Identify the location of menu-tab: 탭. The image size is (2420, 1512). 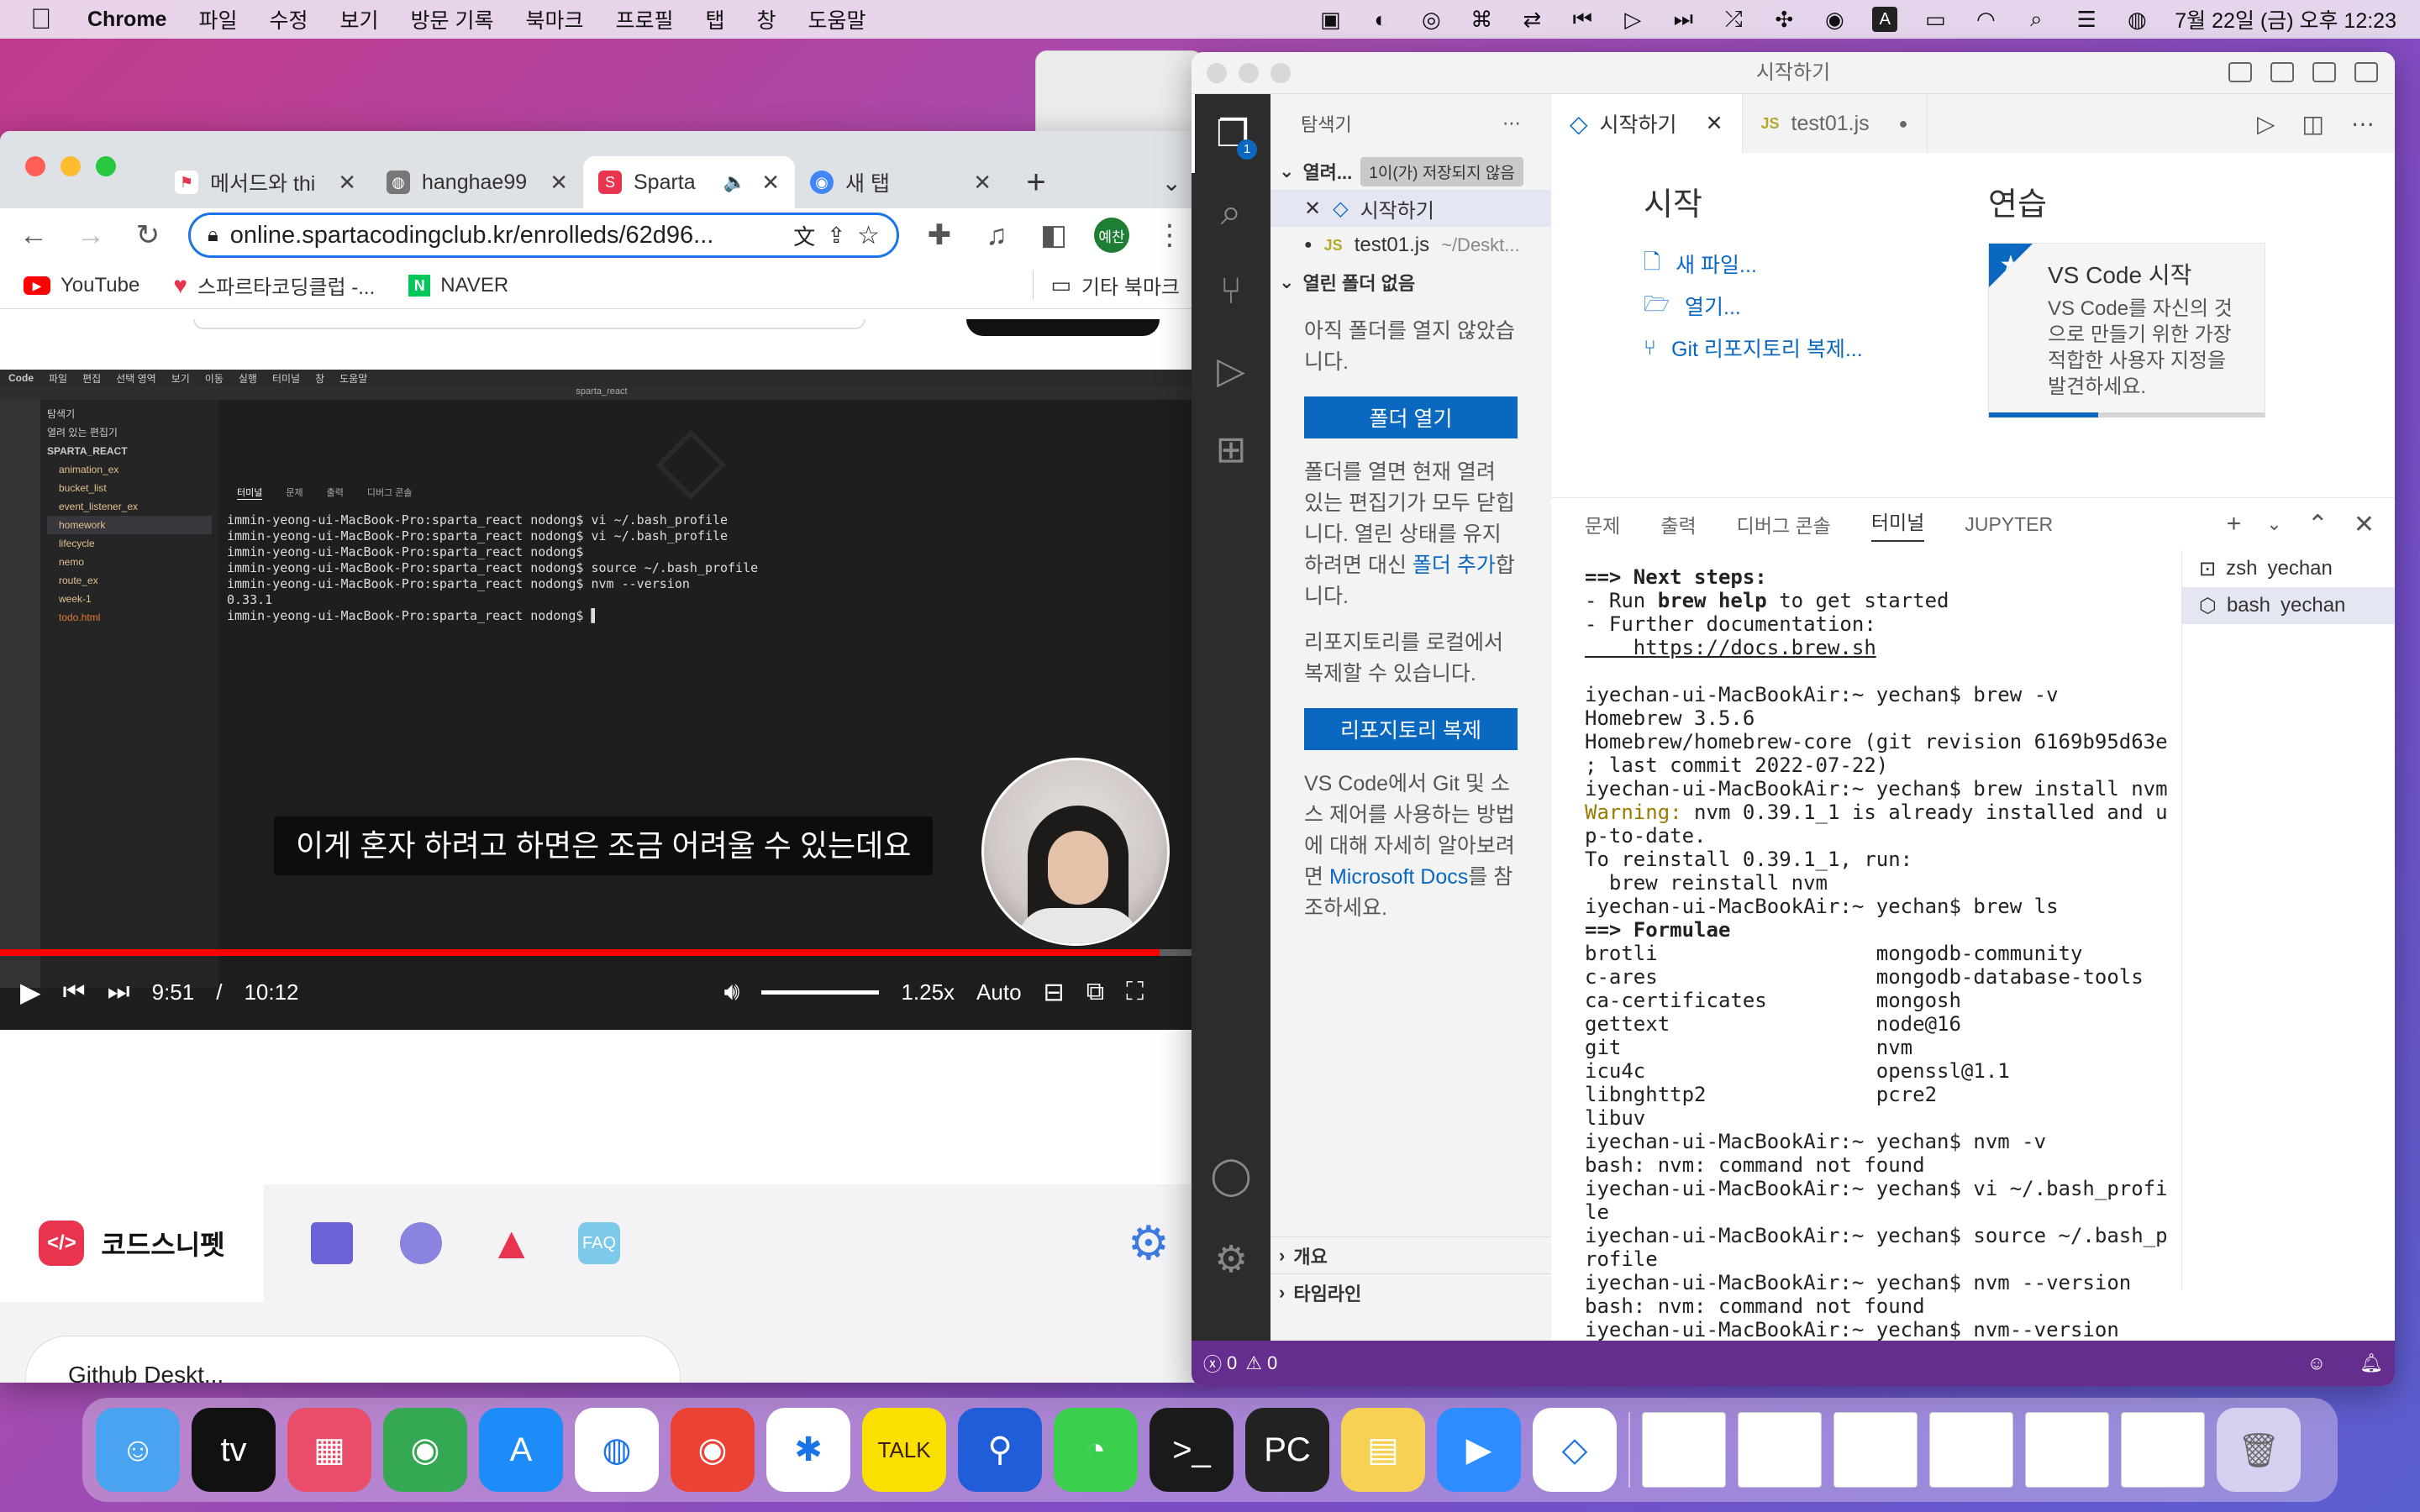
(716, 19).